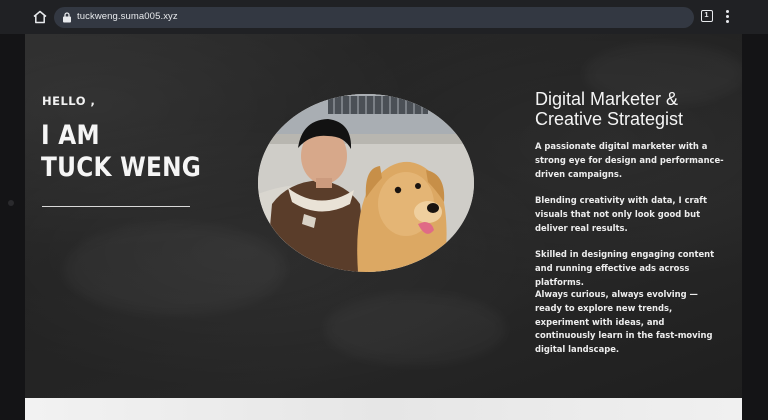  What do you see at coordinates (127, 16) in the screenshot?
I see `url-text: tuckweng.suma005.xyz` at bounding box center [127, 16].